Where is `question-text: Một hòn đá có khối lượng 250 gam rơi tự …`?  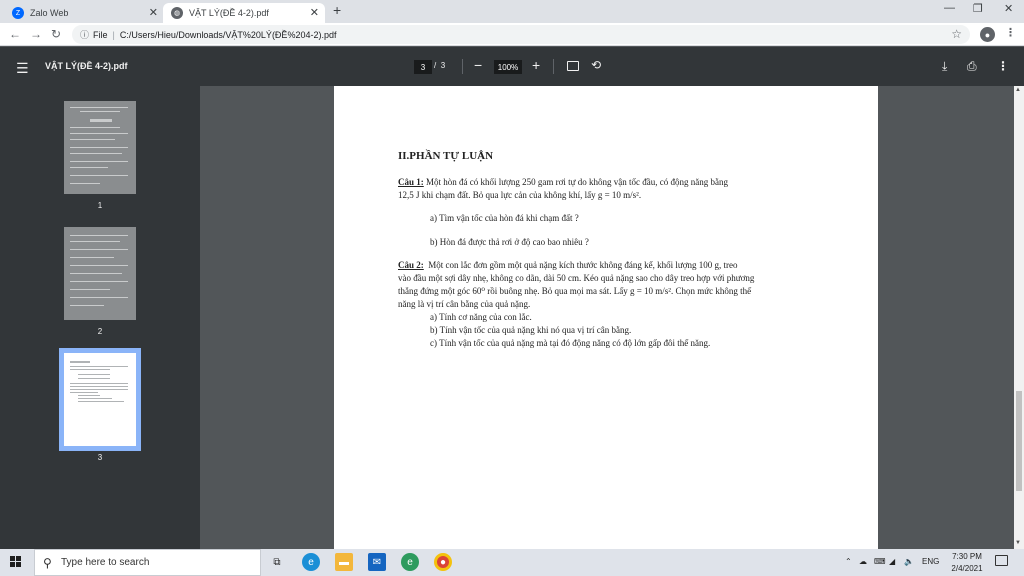
question-text: Một hòn đá có khối lượng 250 gam rơi tự … is located at coordinates (577, 182).